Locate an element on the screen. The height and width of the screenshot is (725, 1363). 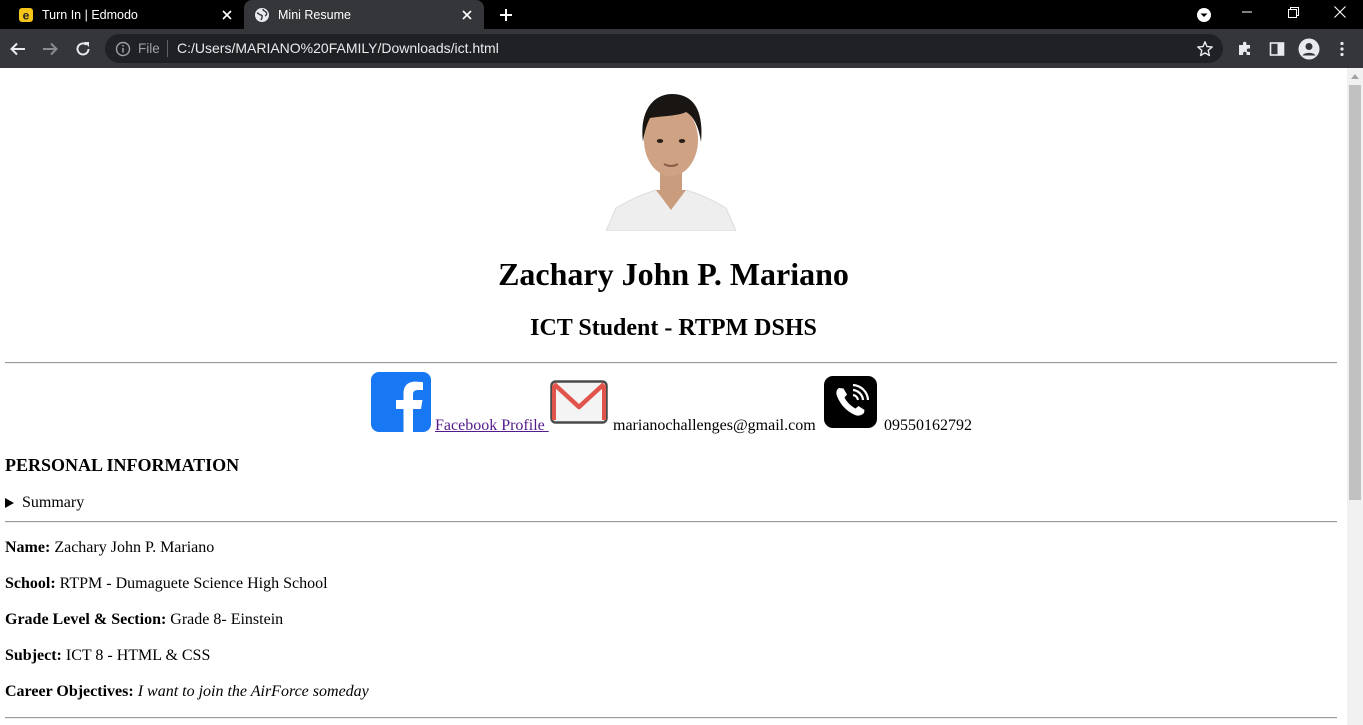
more-menu-icon is located at coordinates (1342, 49).